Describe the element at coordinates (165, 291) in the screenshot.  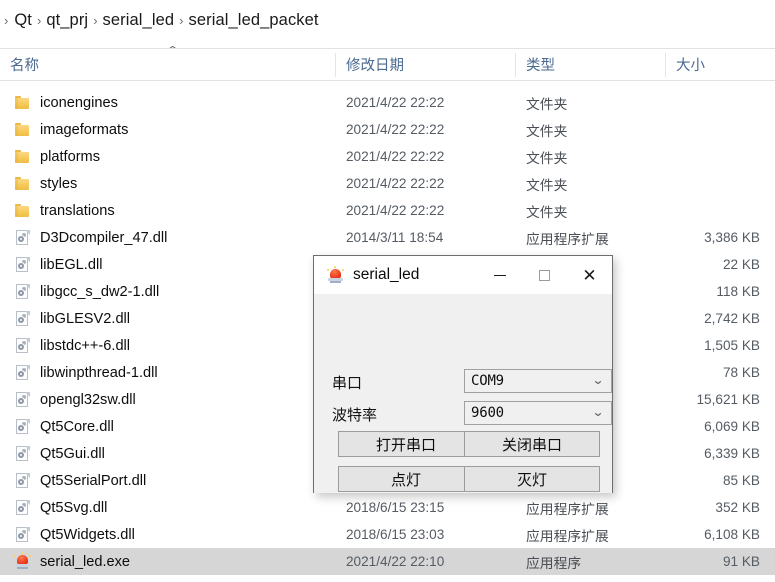
I see `file-name-cell: libgcc_s_dw2-1.dll` at that location.